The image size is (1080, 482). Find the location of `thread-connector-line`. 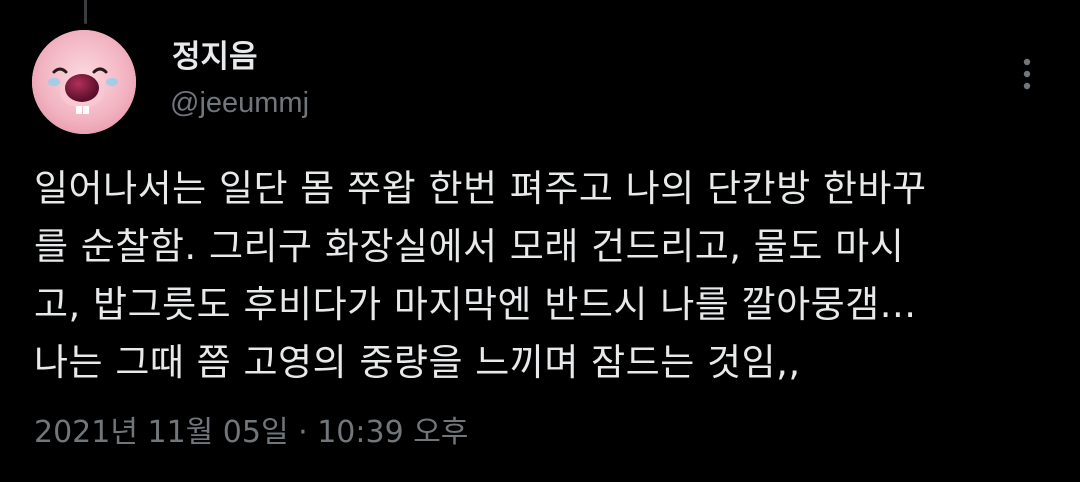

thread-connector-line is located at coordinates (85, 12).